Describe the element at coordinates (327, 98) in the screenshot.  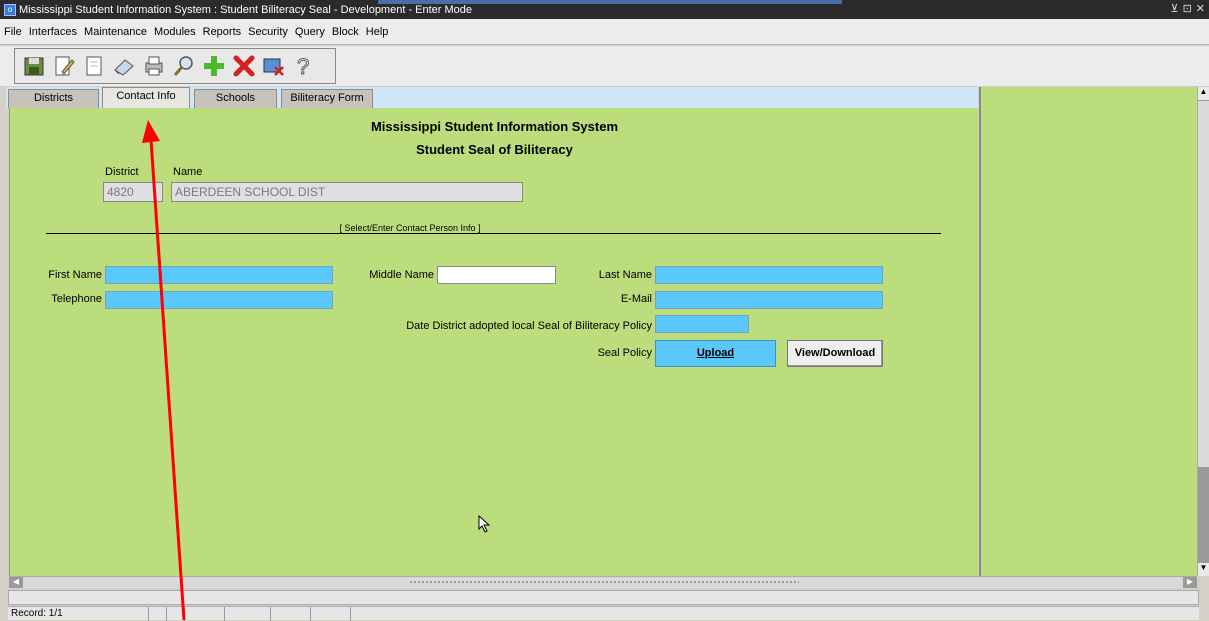
I see `tab-biliteracy-form: Biliteracy Form` at that location.